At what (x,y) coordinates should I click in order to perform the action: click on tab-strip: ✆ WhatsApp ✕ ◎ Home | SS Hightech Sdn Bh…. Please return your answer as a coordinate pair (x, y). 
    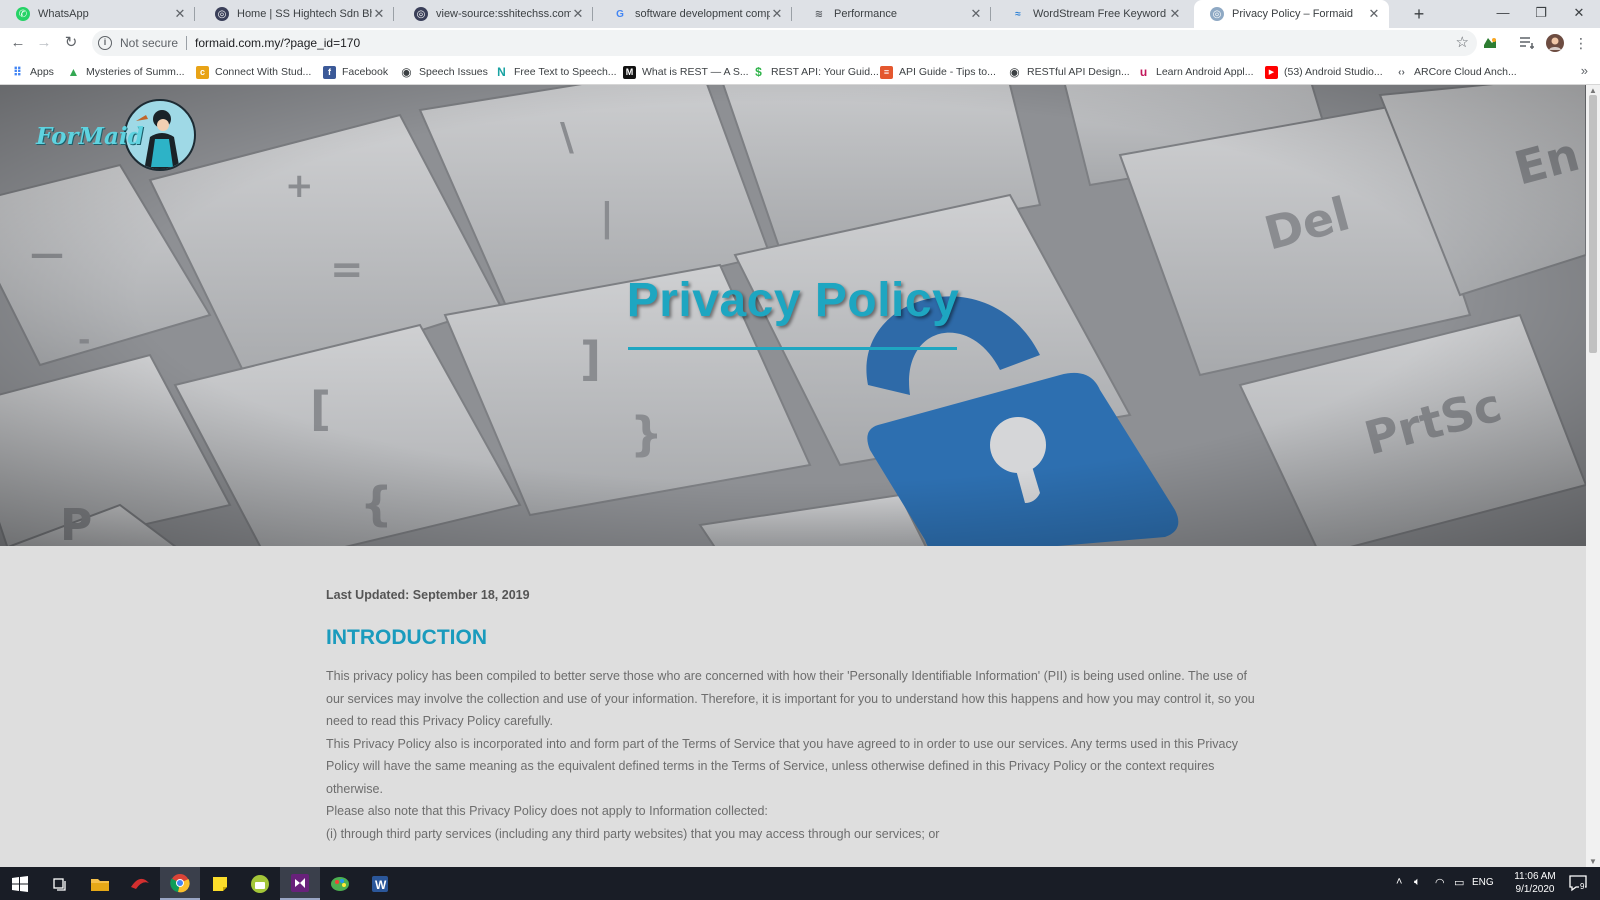
    Looking at the image, I should click on (800, 14).